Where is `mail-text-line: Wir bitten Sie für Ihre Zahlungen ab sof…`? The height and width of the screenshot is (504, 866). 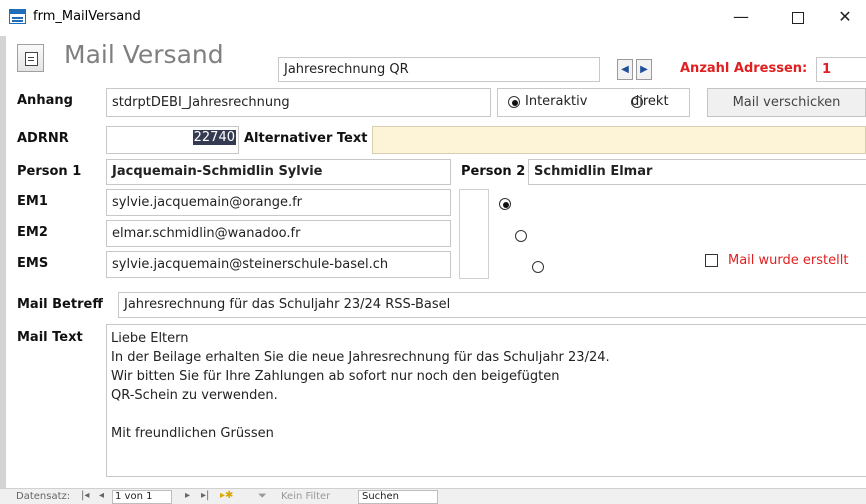
mail-text-line: Wir bitten Sie für Ihre Zahlungen ab sof… is located at coordinates (335, 376).